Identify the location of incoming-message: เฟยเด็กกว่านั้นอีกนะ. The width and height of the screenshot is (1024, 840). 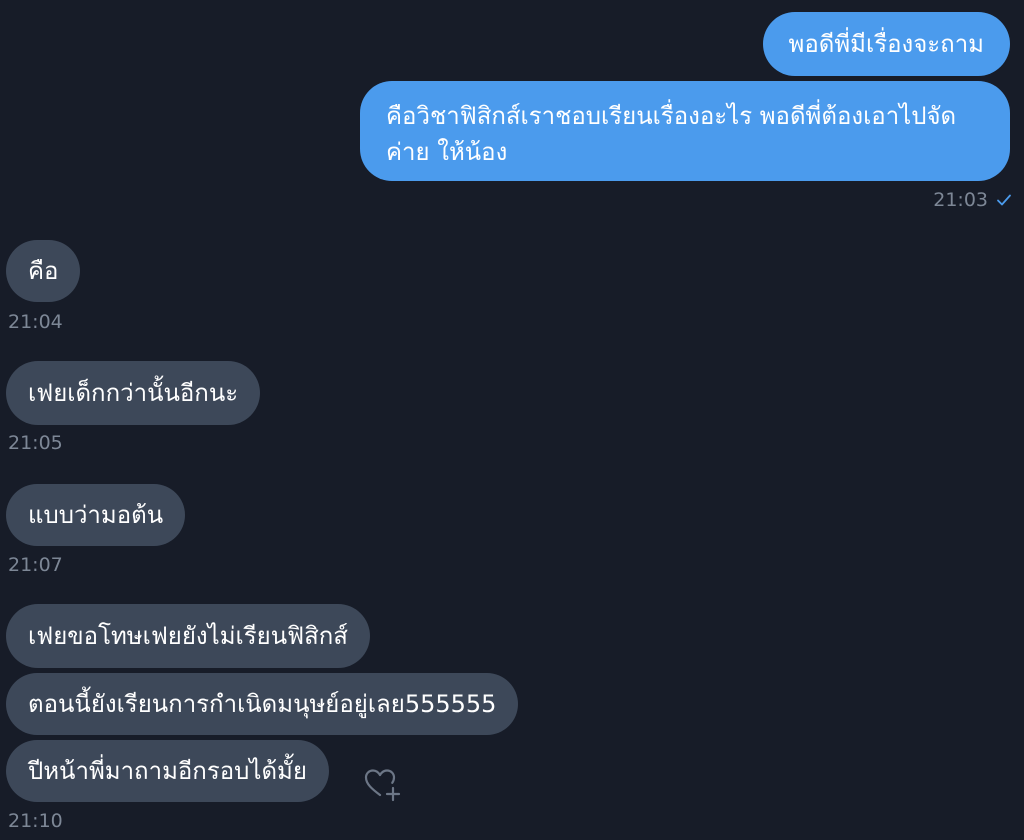
(133, 393).